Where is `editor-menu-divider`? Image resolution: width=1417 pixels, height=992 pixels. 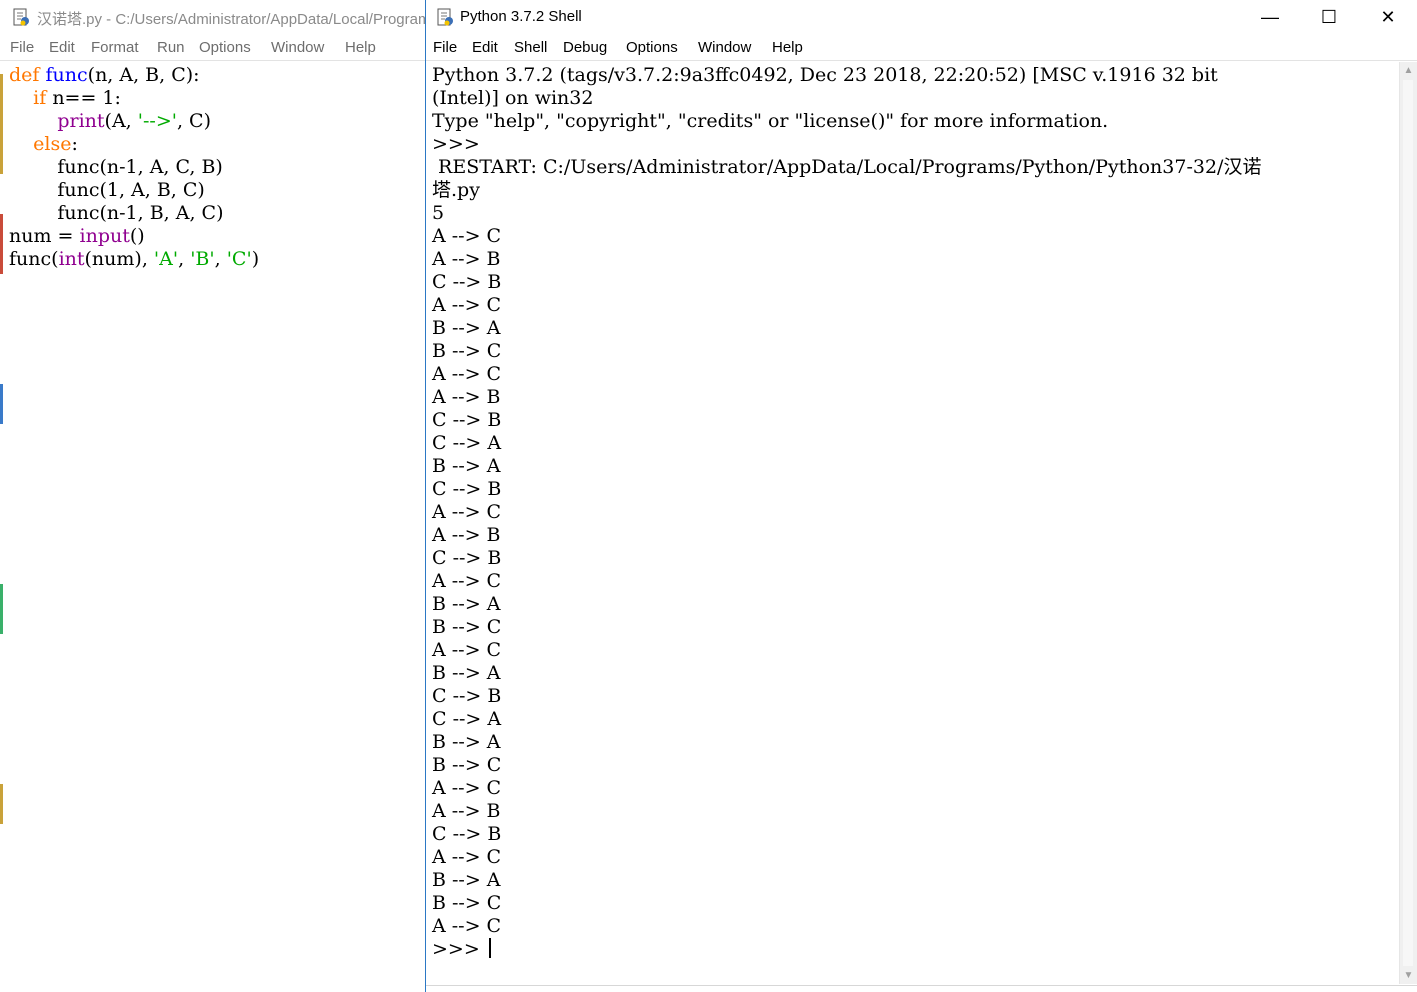
editor-menu-divider is located at coordinates (212, 60).